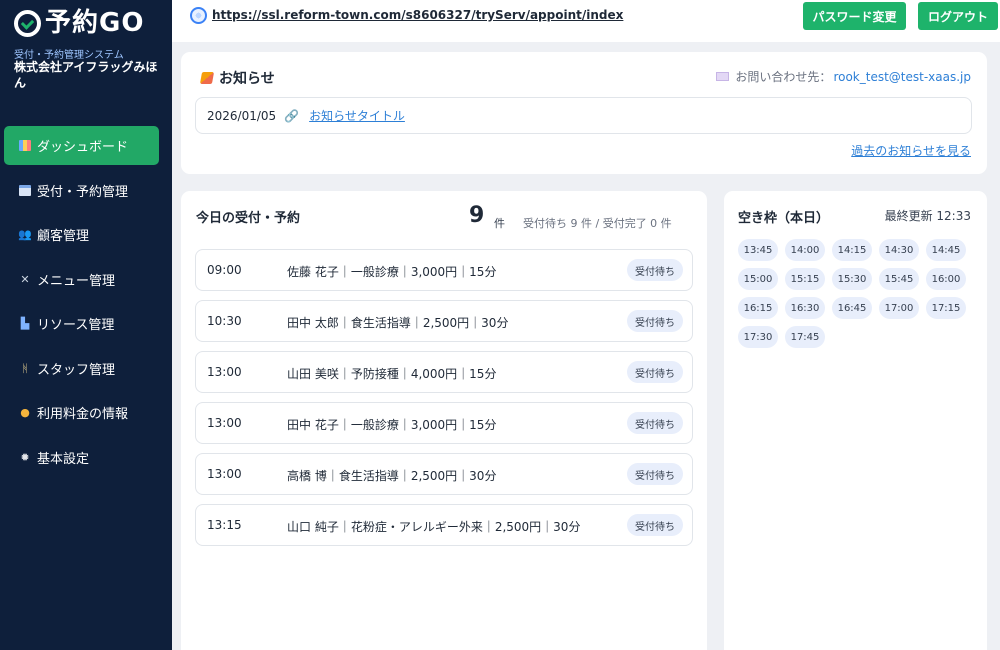 This screenshot has width=1000, height=650. Describe the element at coordinates (958, 16) in the screenshot. I see `logout-button: ログアウト` at that location.